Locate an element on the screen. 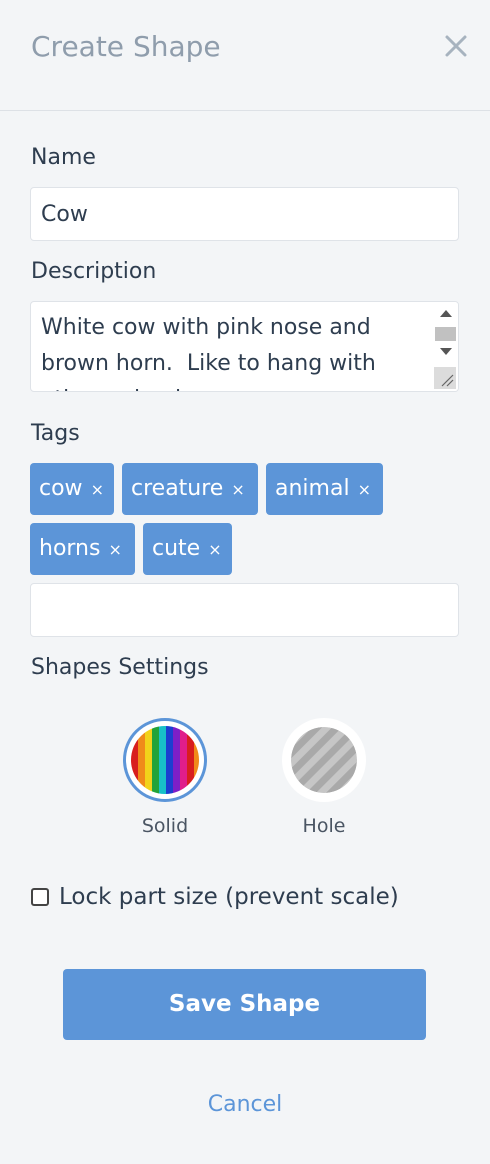 The width and height of the screenshot is (490, 1164). tag-label: cute is located at coordinates (176, 548).